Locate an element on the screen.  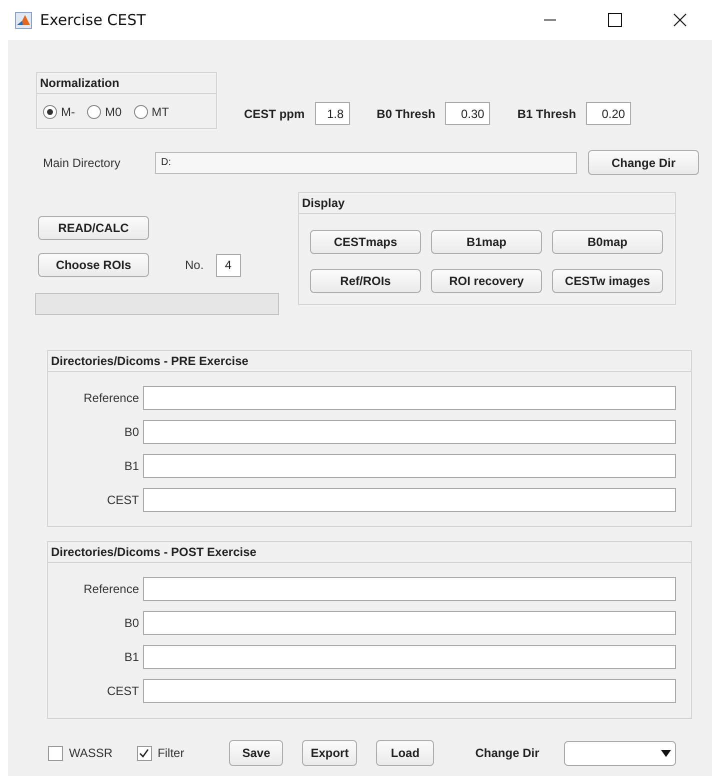
change-dir-button: Change Dir is located at coordinates (643, 162).